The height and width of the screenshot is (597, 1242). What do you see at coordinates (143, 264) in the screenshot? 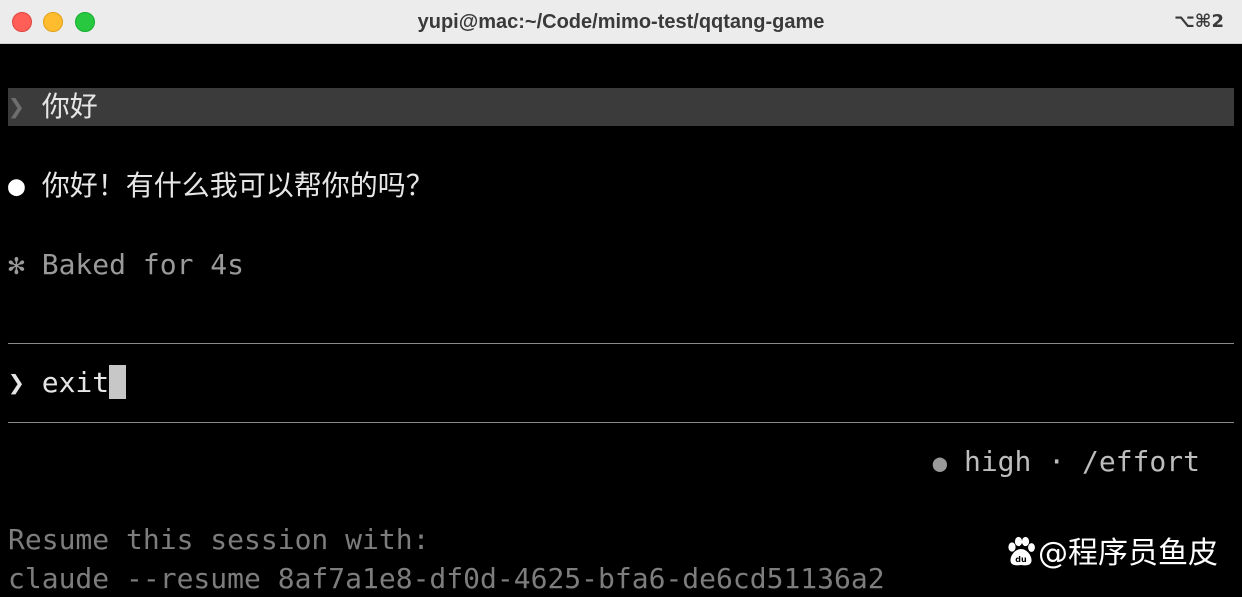
I see `timing-text: Baked for 4s` at bounding box center [143, 264].